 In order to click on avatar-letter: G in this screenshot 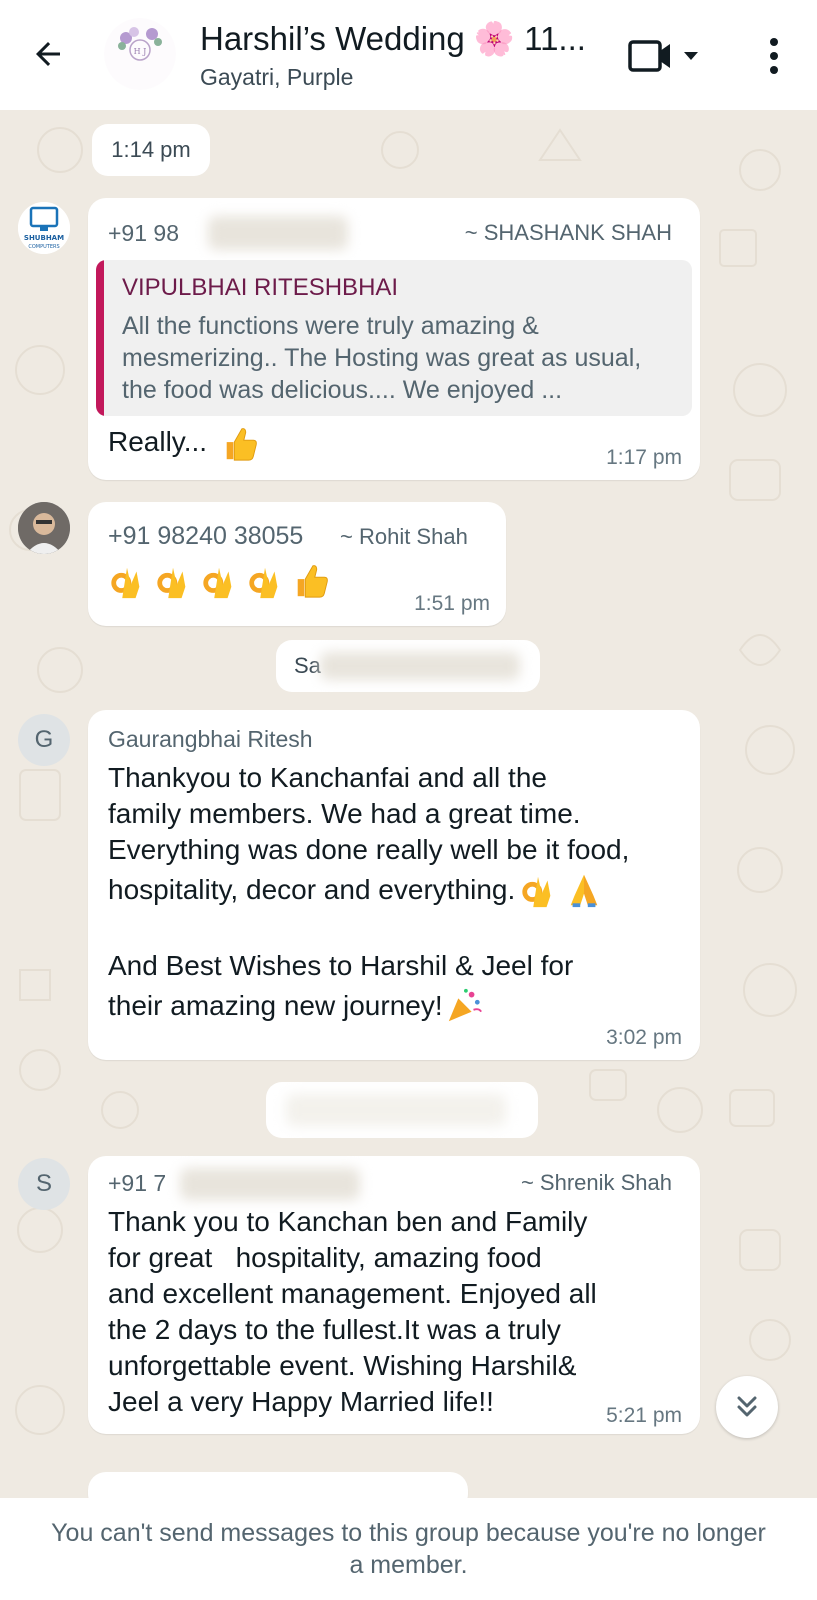, I will do `click(44, 739)`.